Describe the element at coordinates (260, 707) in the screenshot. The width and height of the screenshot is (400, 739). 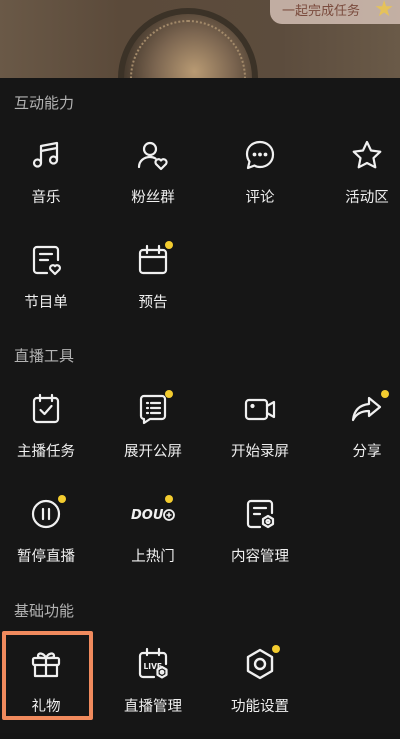
I see `item-label: 功能设置` at that location.